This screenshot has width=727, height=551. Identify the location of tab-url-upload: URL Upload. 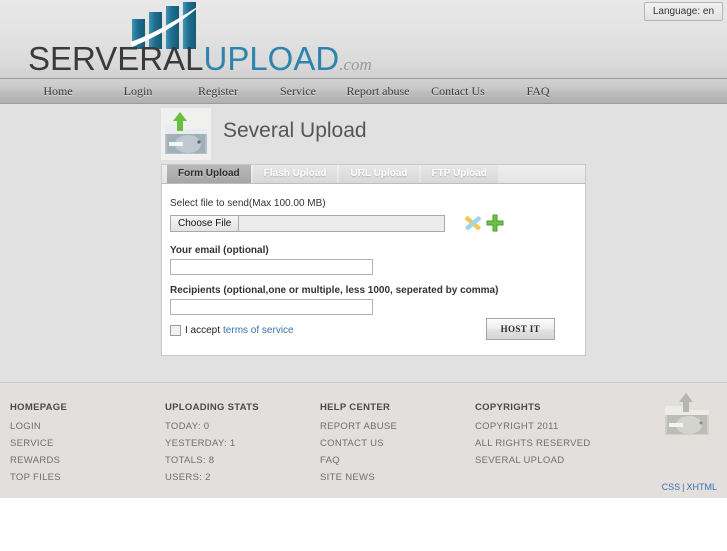
(379, 174).